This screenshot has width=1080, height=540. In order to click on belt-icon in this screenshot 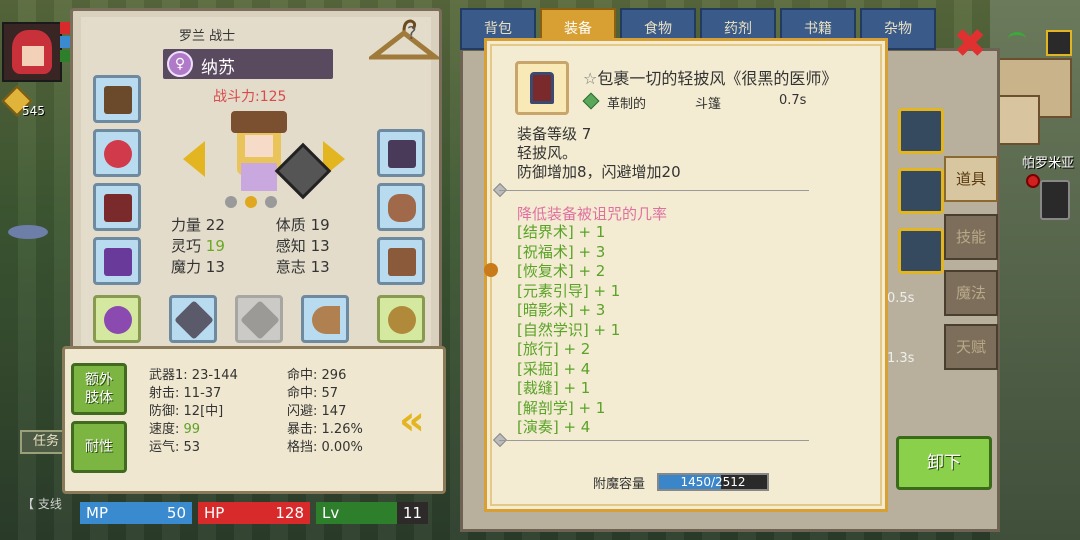, I will do `click(402, 208)`.